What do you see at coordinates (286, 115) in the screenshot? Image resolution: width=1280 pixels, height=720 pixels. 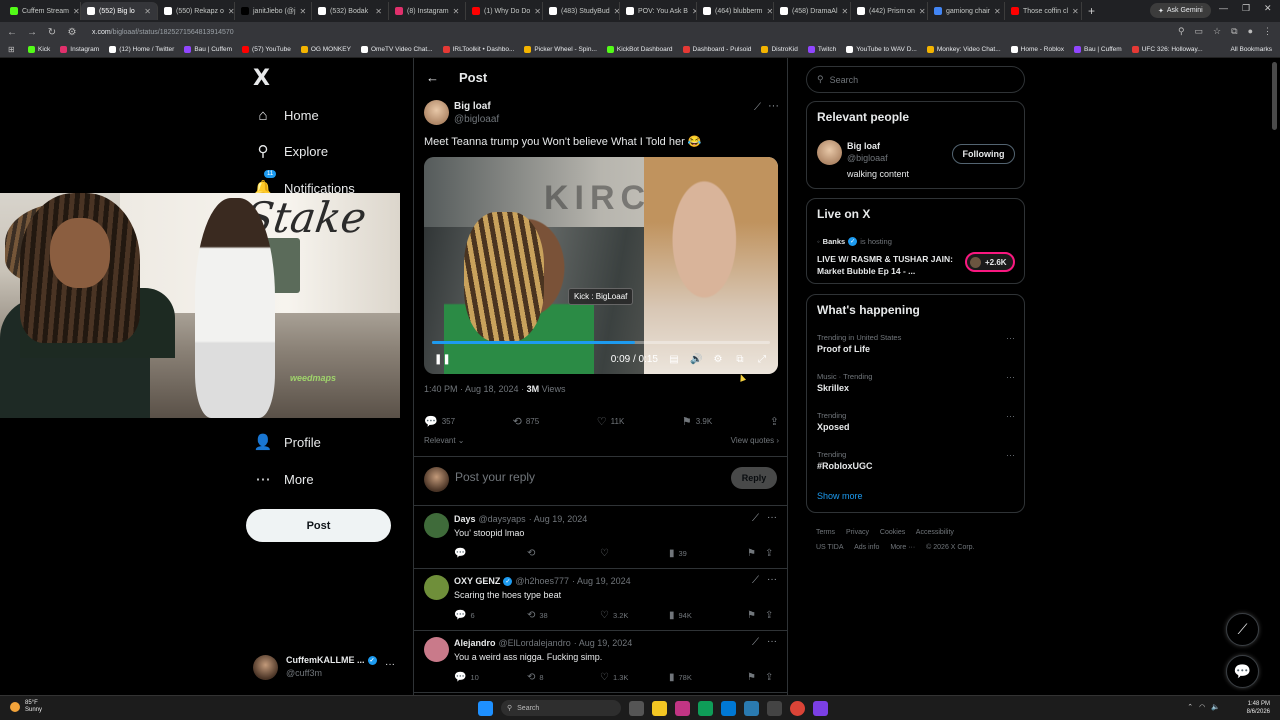 I see `nav-home: ⌂ Home` at bounding box center [286, 115].